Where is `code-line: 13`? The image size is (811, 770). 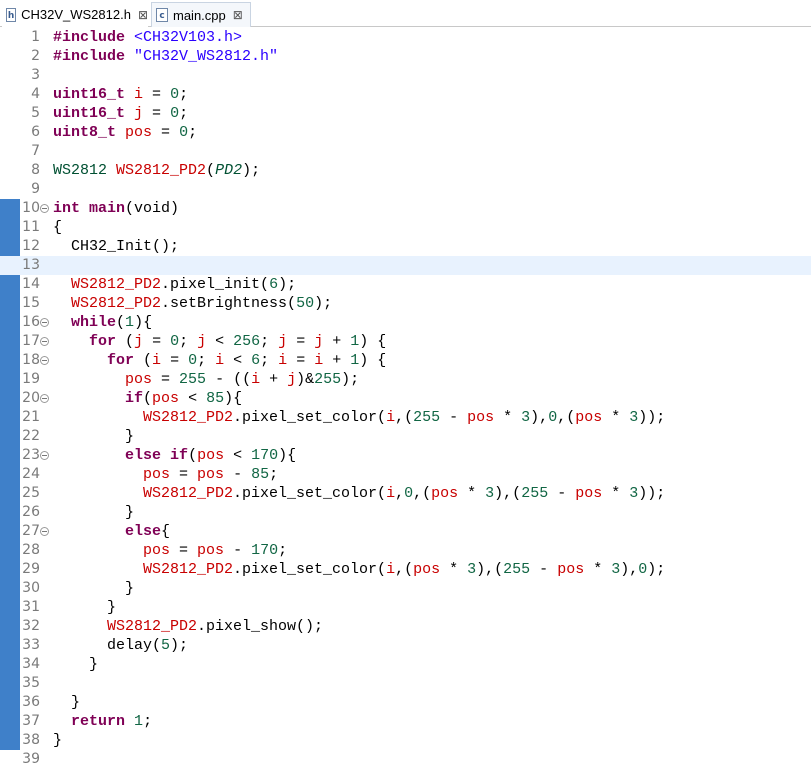 code-line: 13 is located at coordinates (405, 265).